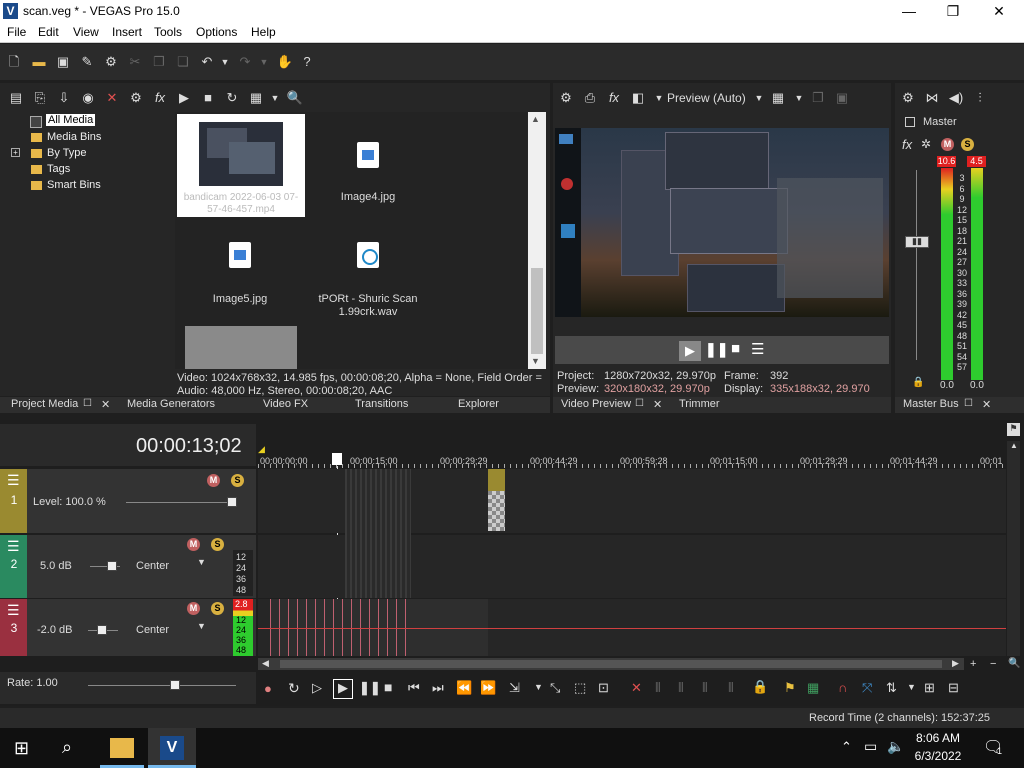  I want to click on marker-icon: ⚑, so click(1013, 429).